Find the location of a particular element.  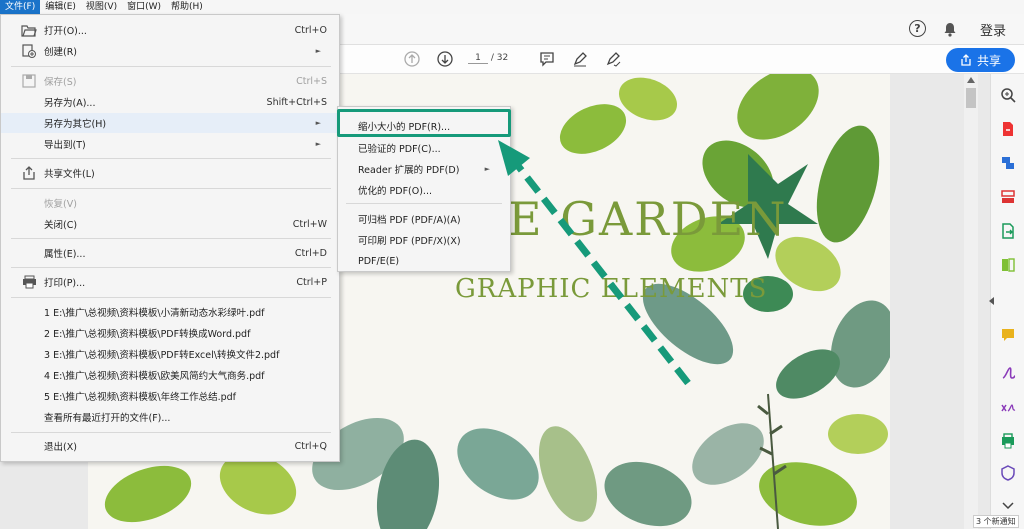

annotation-arrow is located at coordinates (594, 263).